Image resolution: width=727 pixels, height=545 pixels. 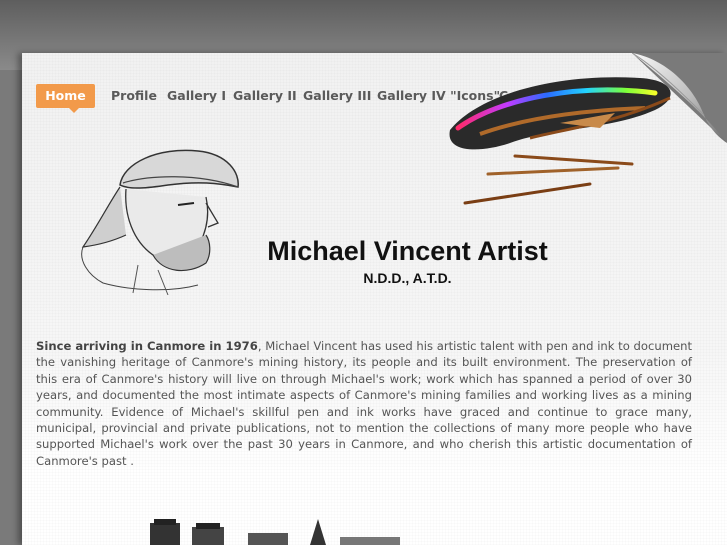 I want to click on paint-brushes-image, so click(x=560, y=141).